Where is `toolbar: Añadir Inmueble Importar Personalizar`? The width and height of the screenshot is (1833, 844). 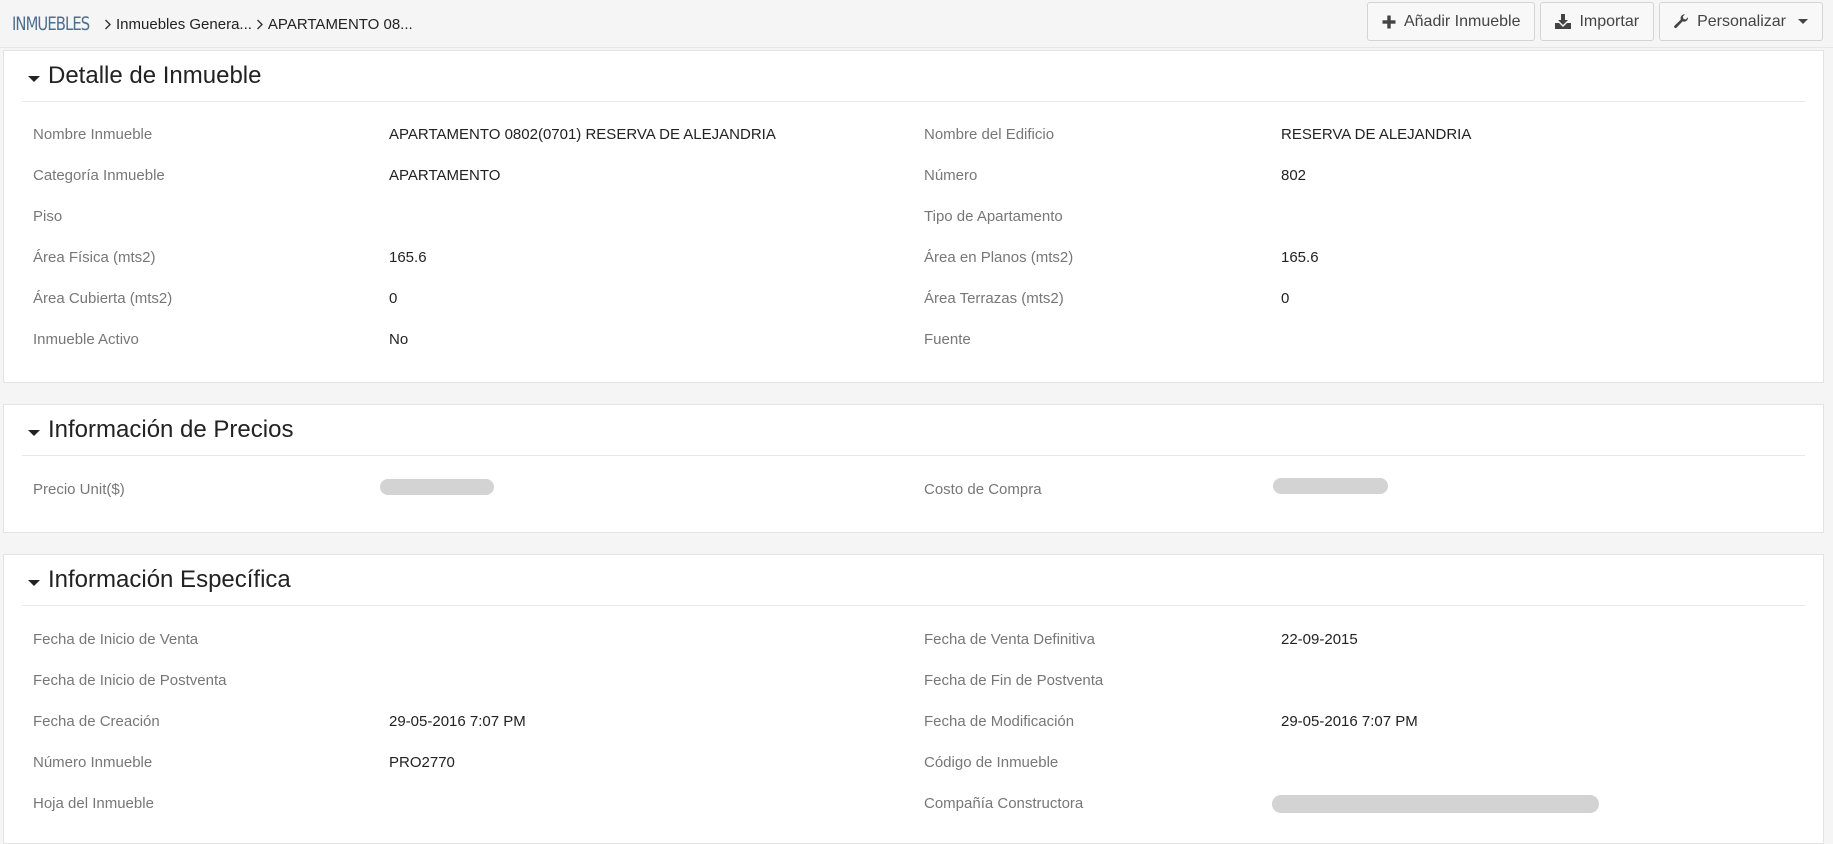 toolbar: Añadir Inmueble Importar Personalizar is located at coordinates (1594, 21).